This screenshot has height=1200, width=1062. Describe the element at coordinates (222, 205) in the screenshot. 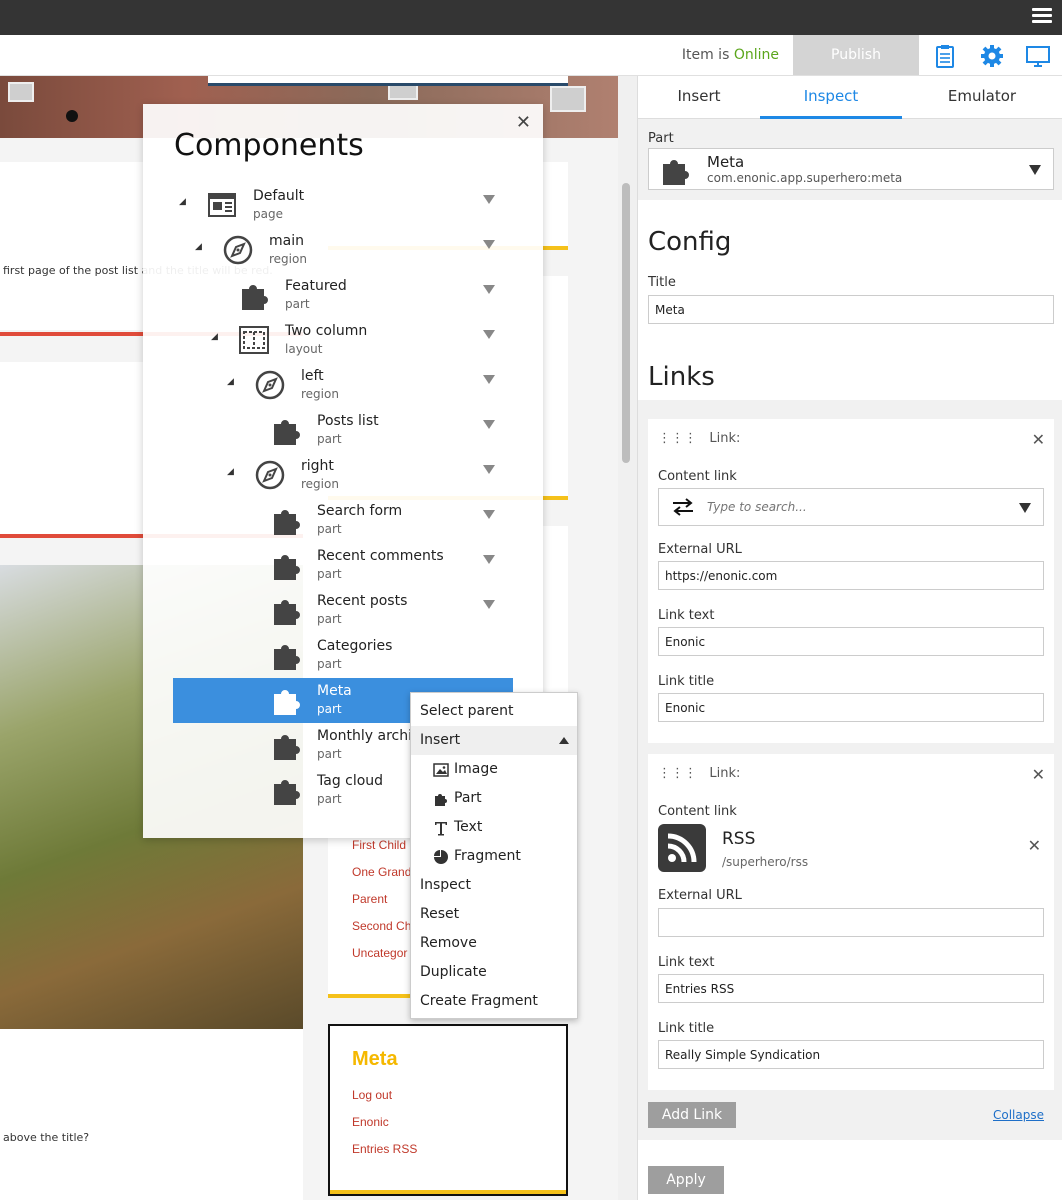

I see `page-layout-icon` at that location.